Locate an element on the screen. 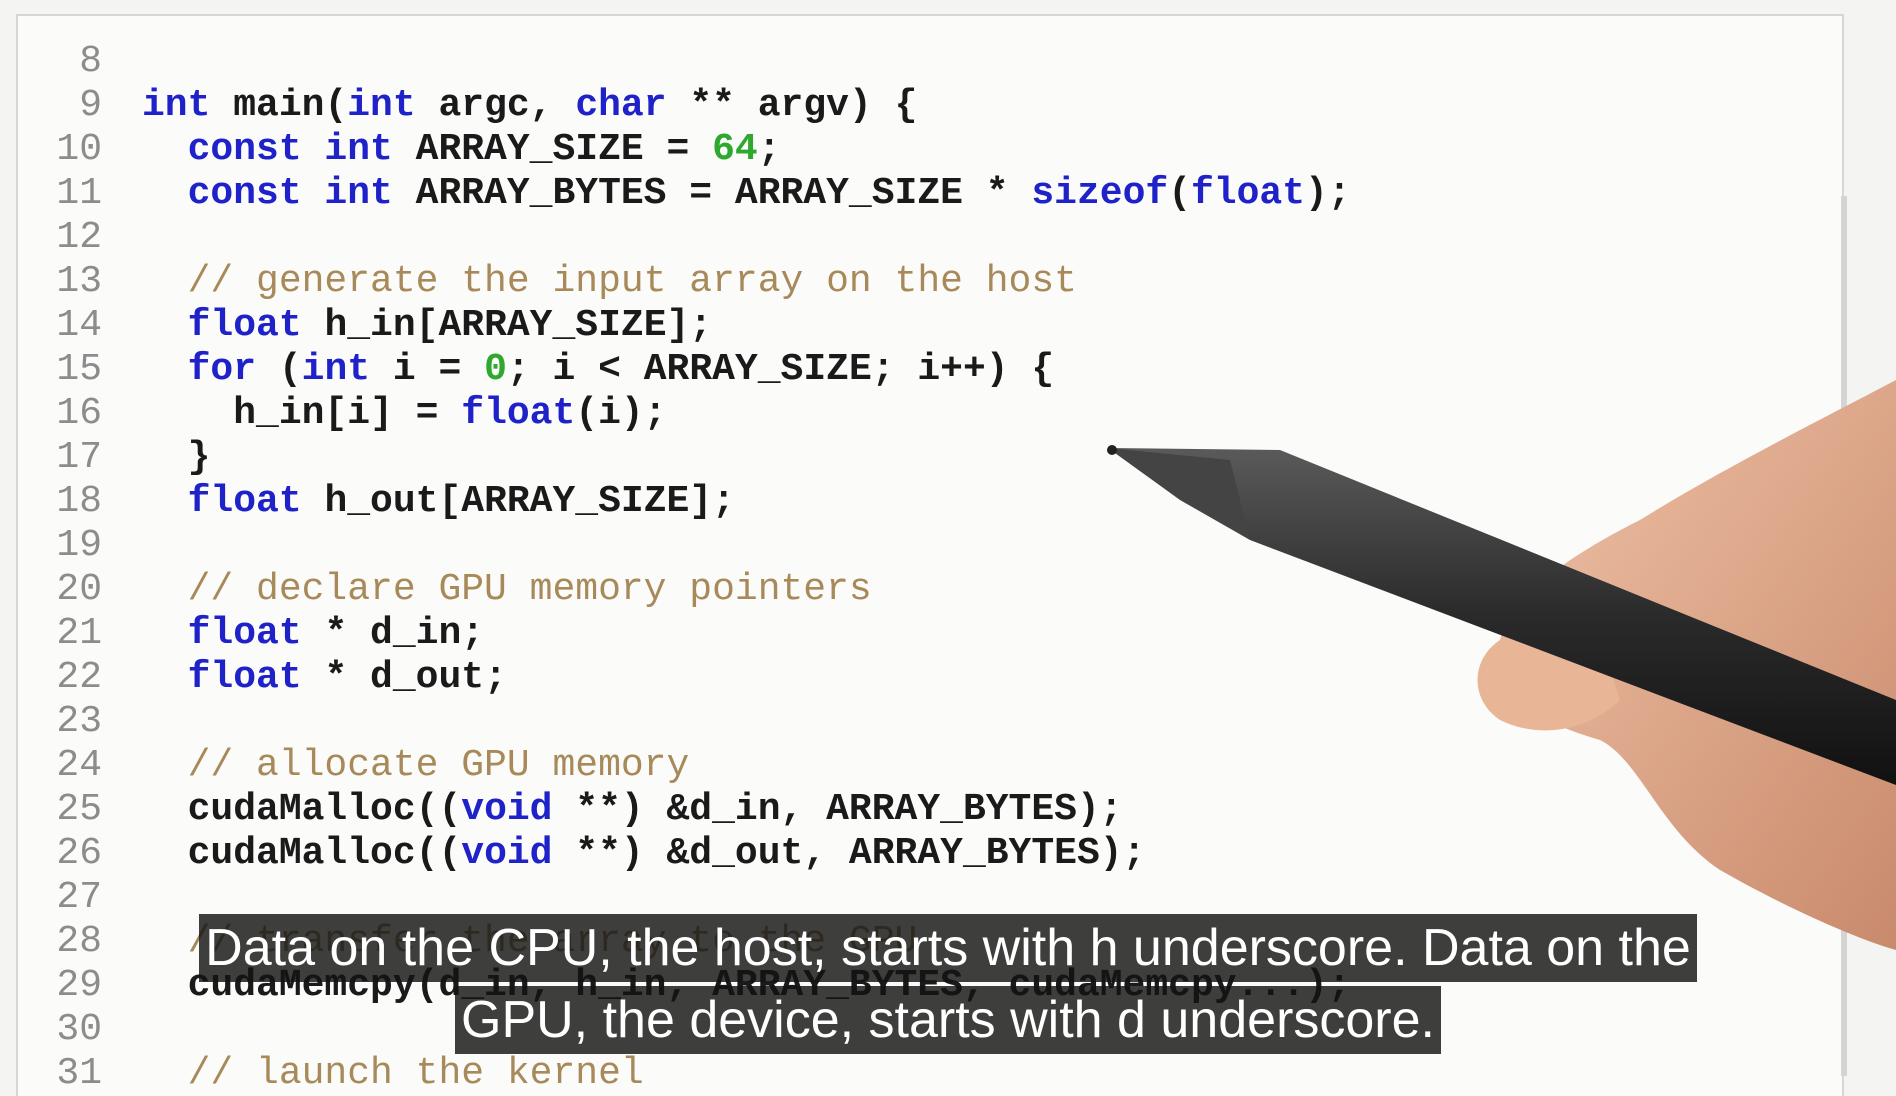 This screenshot has height=1096, width=1896. pen-tip is located at coordinates (1179, 494).